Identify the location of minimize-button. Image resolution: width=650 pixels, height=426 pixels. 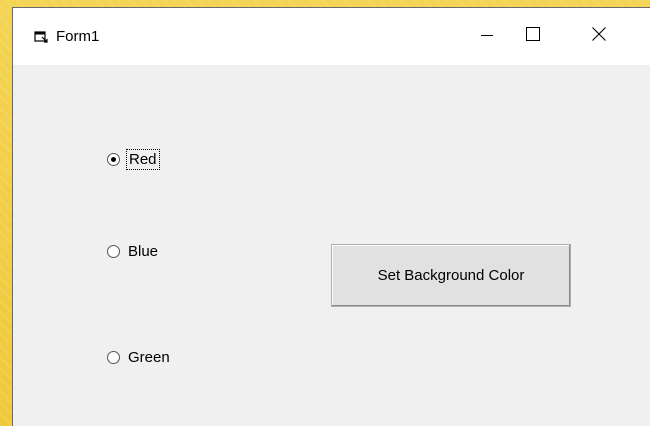
(487, 36).